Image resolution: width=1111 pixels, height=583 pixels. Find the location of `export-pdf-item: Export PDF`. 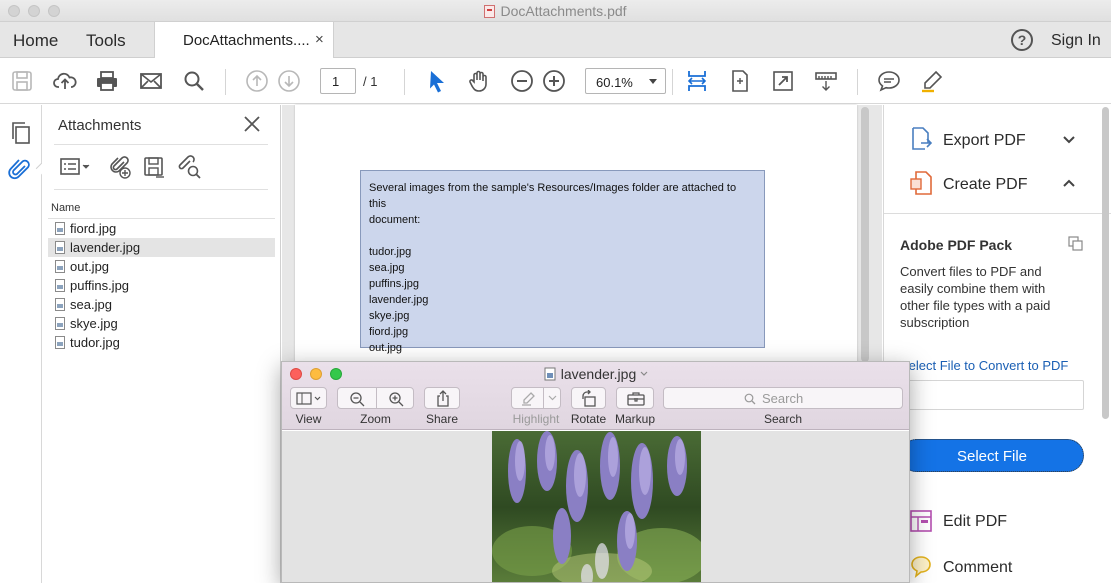

export-pdf-item: Export PDF is located at coordinates (984, 141).